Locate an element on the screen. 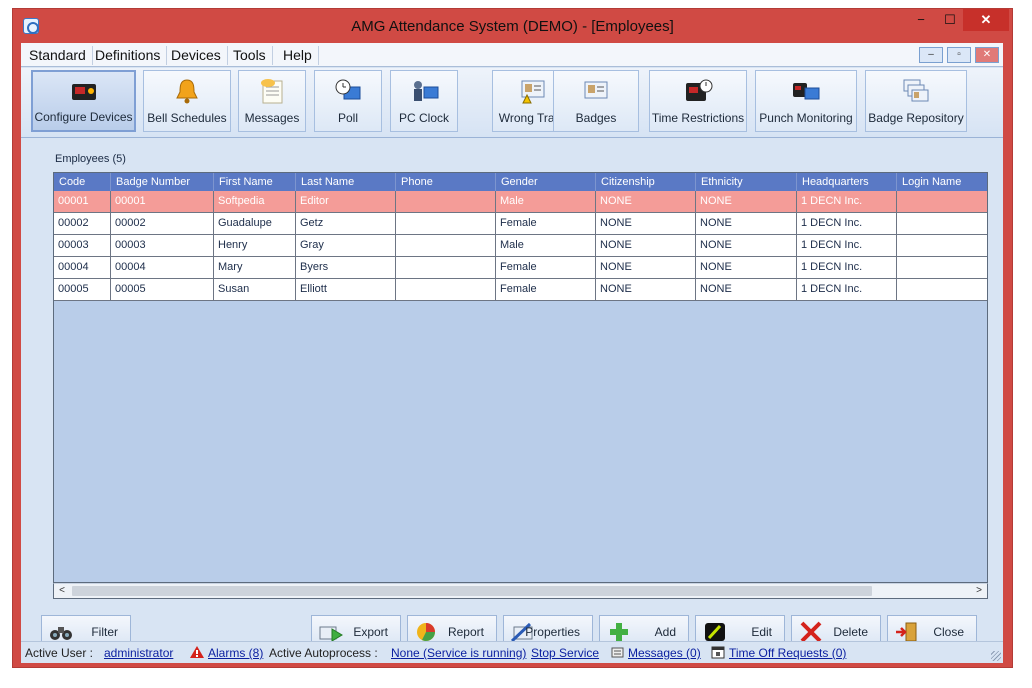 This screenshot has height=688, width=1032. cell-code: 00002 is located at coordinates (82, 223).